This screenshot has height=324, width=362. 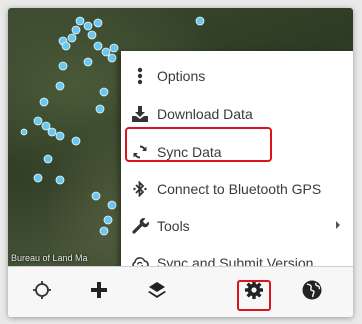 I want to click on layers-icon, so click(x=157, y=292).